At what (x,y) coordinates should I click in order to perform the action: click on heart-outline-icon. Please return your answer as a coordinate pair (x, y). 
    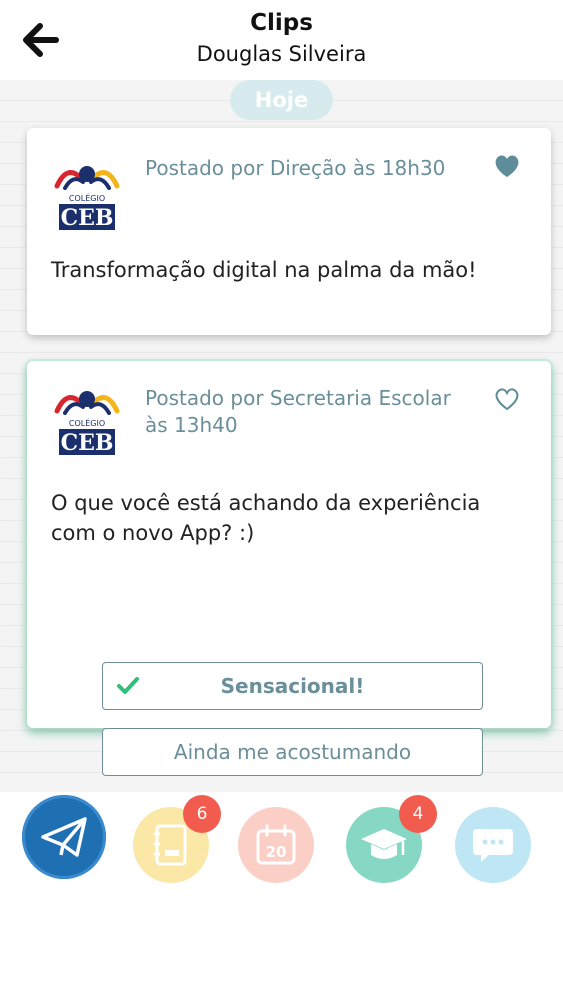
    Looking at the image, I should click on (507, 399).